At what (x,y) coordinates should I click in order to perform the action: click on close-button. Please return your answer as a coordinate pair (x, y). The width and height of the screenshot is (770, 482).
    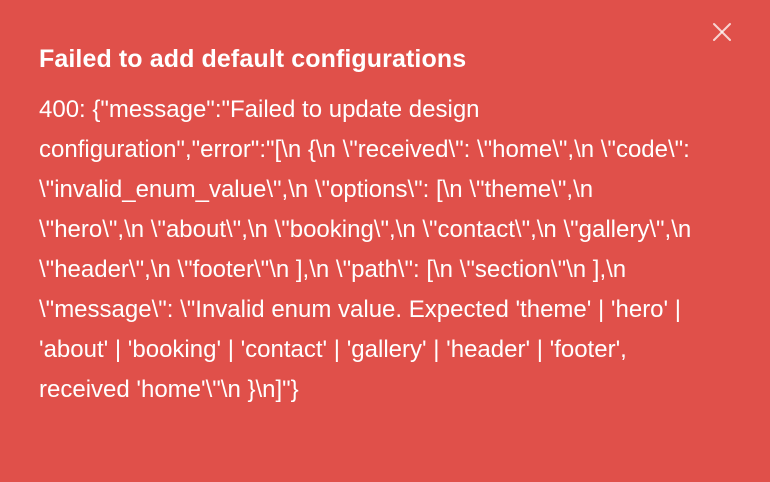
    Looking at the image, I should click on (722, 32).